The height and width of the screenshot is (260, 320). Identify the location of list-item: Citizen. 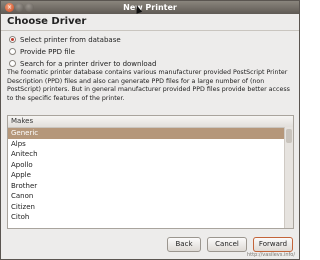
(150, 207).